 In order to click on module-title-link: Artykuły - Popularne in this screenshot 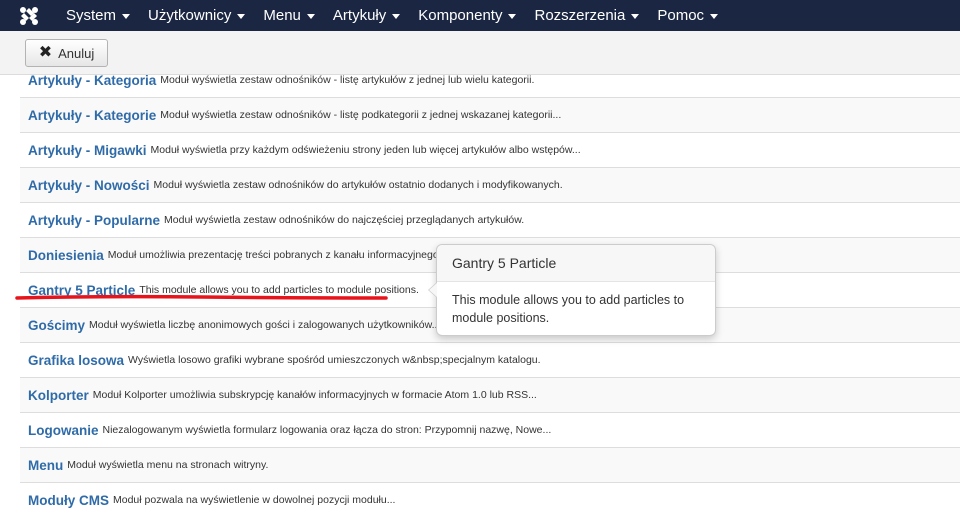, I will do `click(94, 220)`.